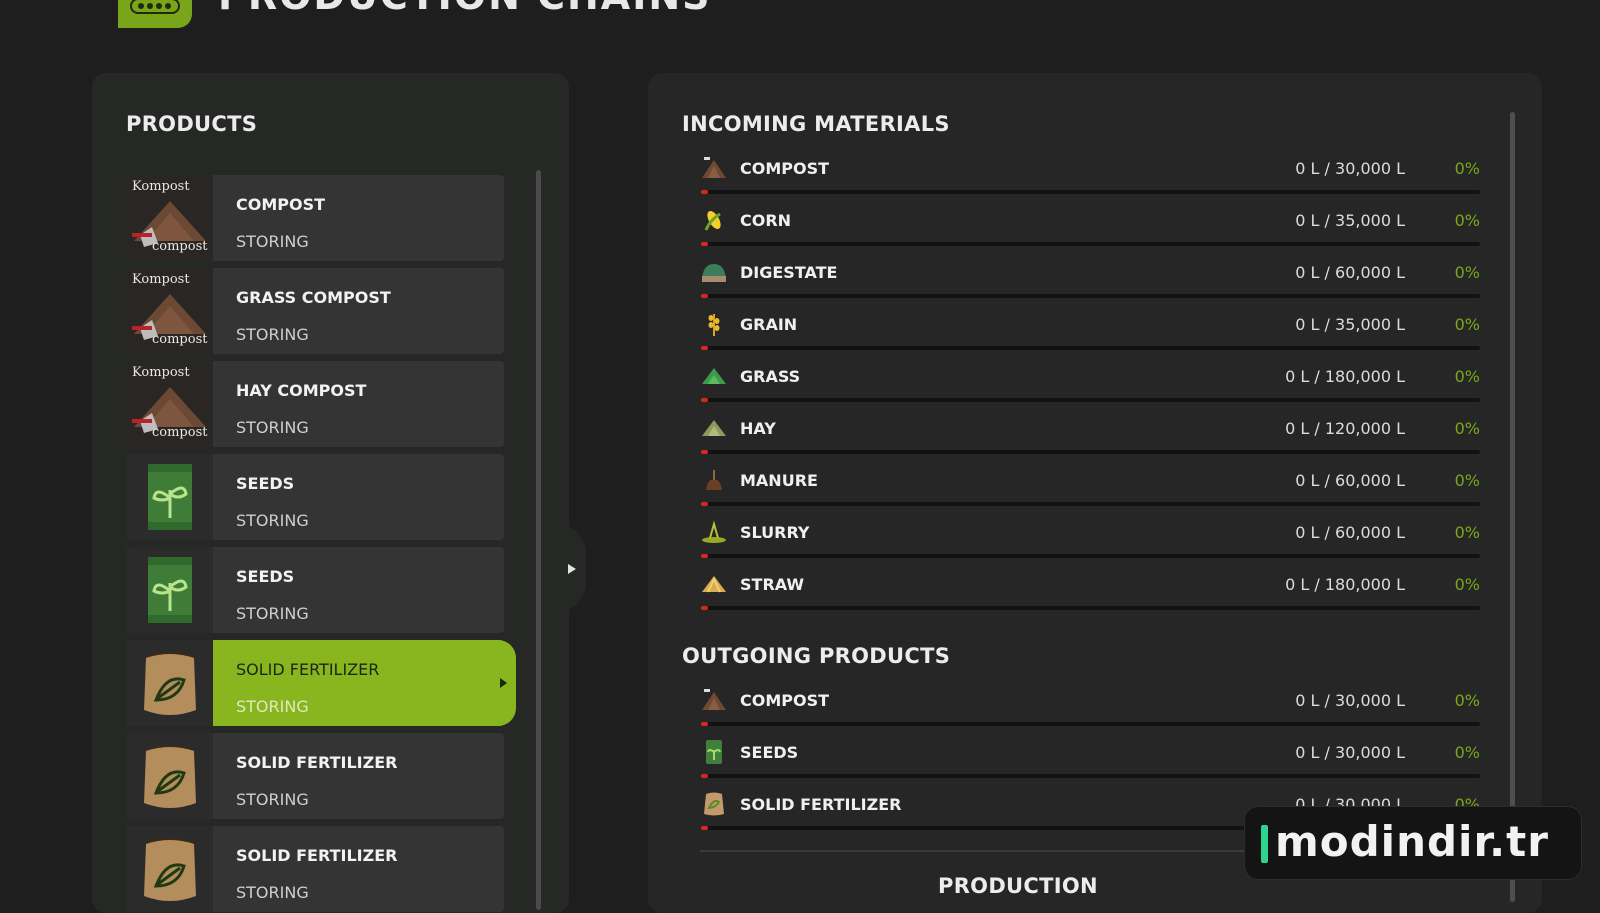  I want to click on product-item: Kompost compost GRASS COMPOST STORING, so click(315, 311).